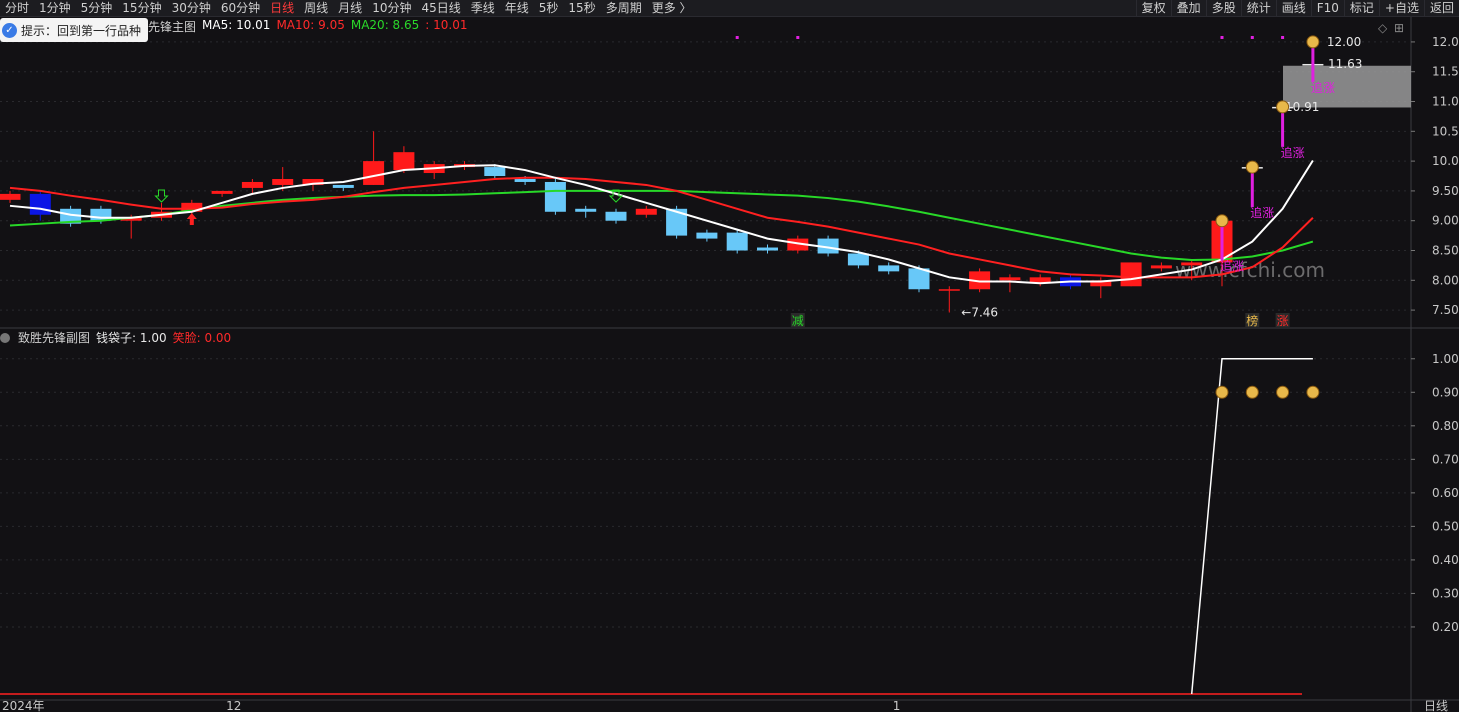  Describe the element at coordinates (897, 705) in the screenshot. I see `x-axis-label: 1` at that location.